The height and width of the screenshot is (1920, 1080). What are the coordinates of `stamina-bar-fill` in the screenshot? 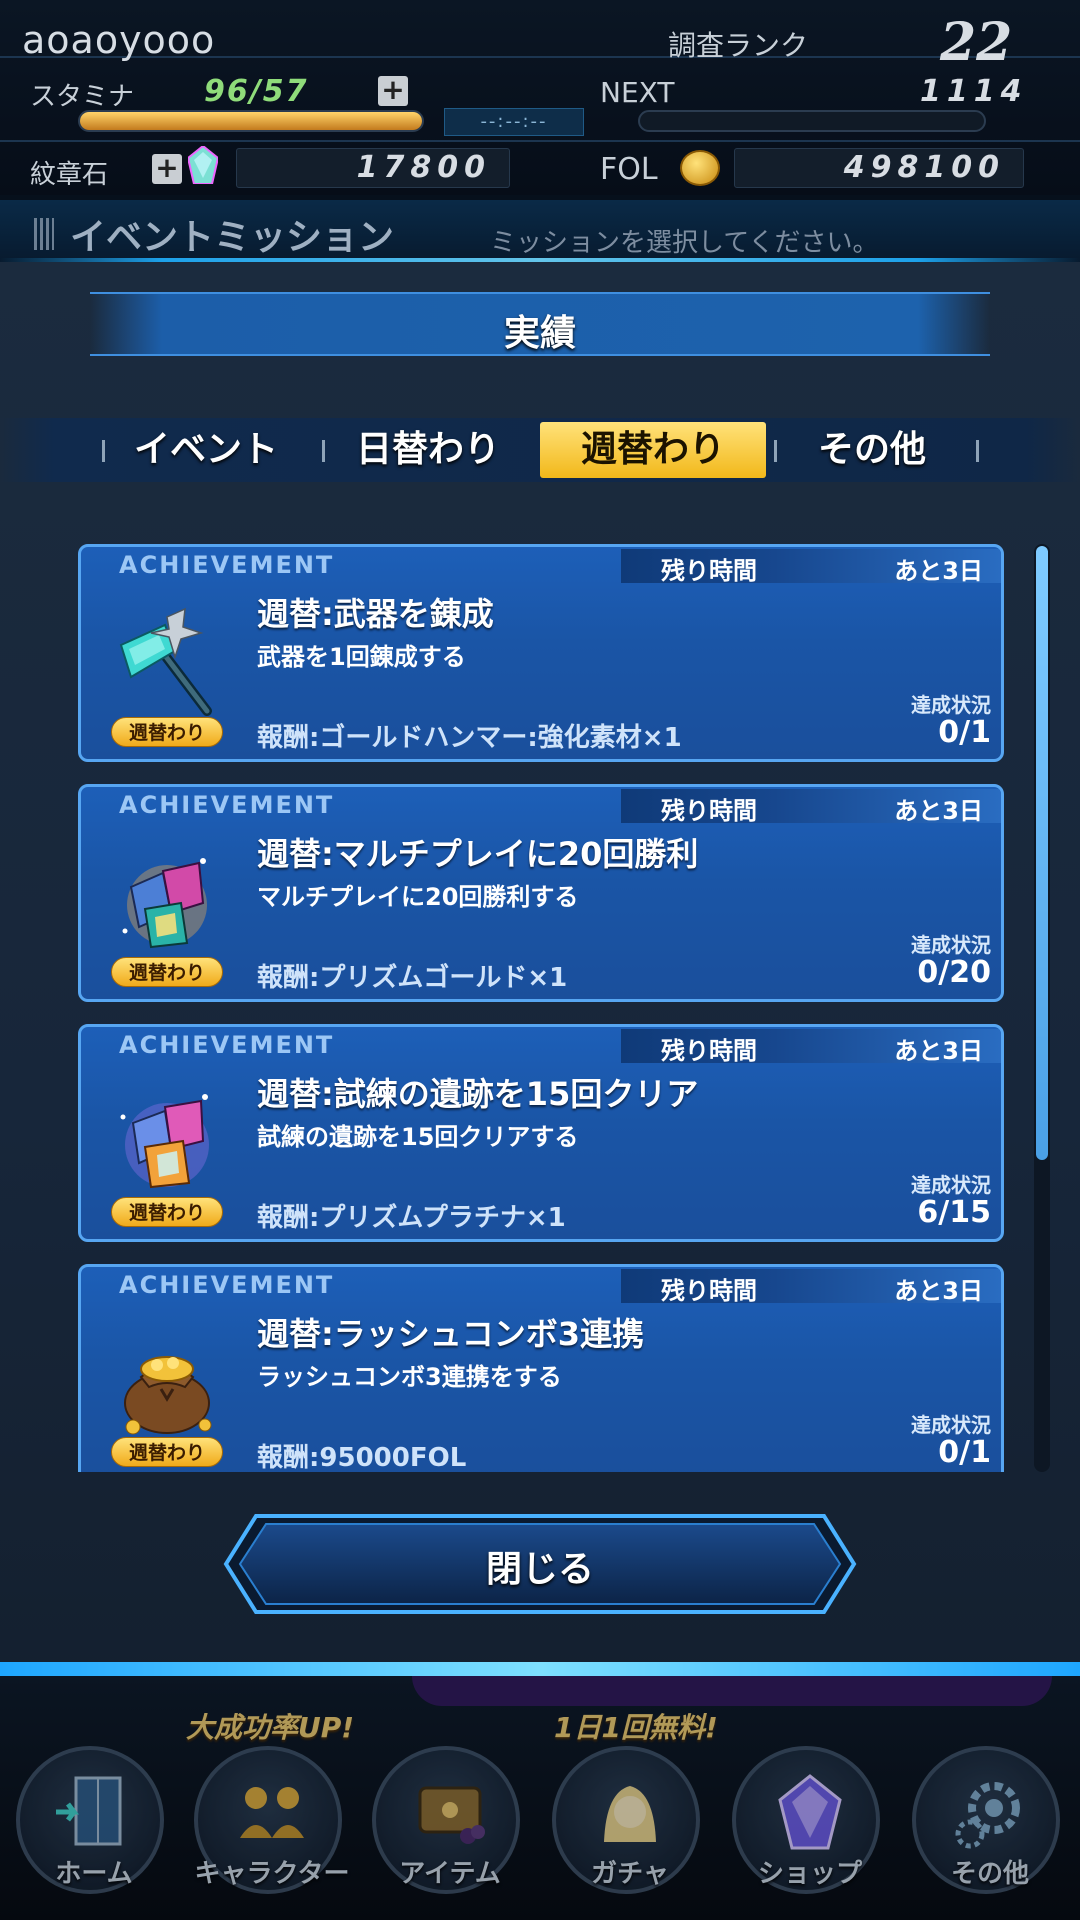 It's located at (251, 121).